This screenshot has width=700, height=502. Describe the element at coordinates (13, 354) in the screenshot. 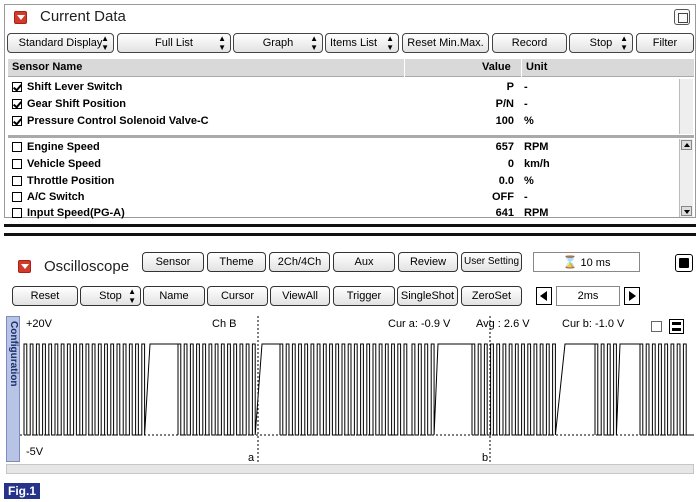

I see `configuration-label: Configuration` at that location.